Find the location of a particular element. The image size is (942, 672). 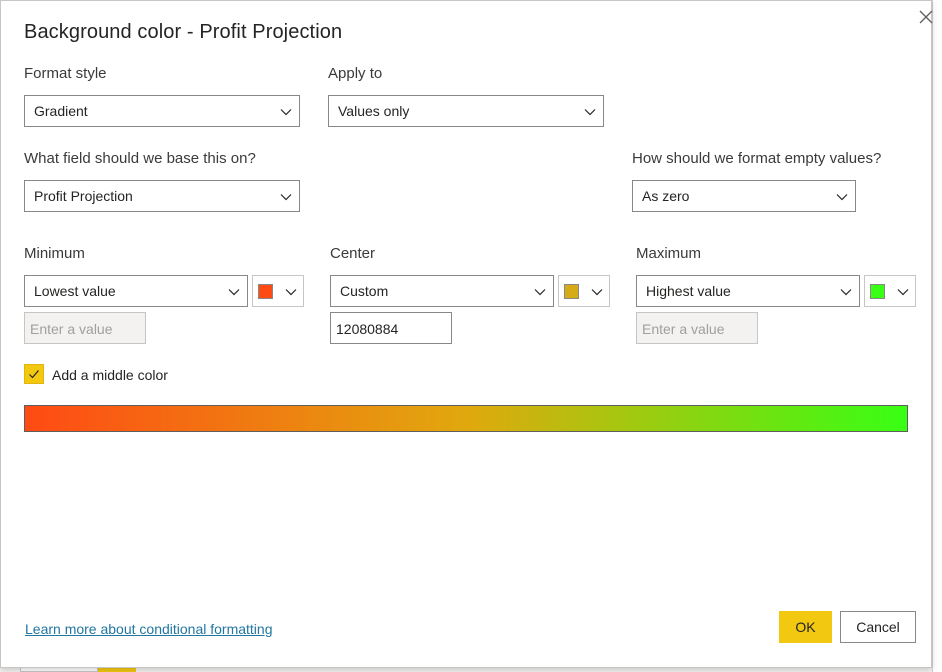

maximum-color-picker is located at coordinates (890, 291).